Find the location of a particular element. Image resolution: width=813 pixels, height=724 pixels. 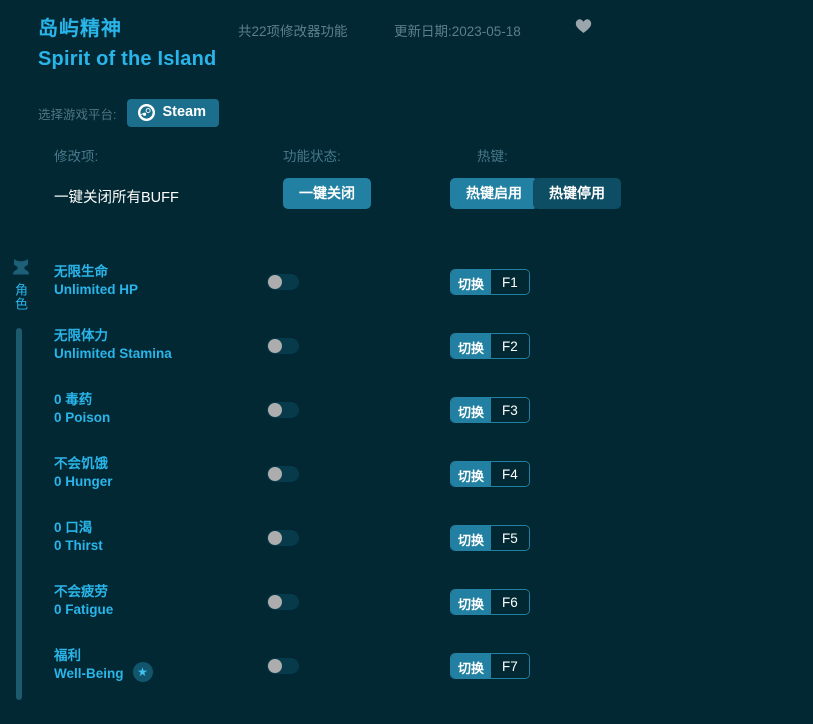

modifier-name-en: Unlimited Stamina is located at coordinates (113, 353).